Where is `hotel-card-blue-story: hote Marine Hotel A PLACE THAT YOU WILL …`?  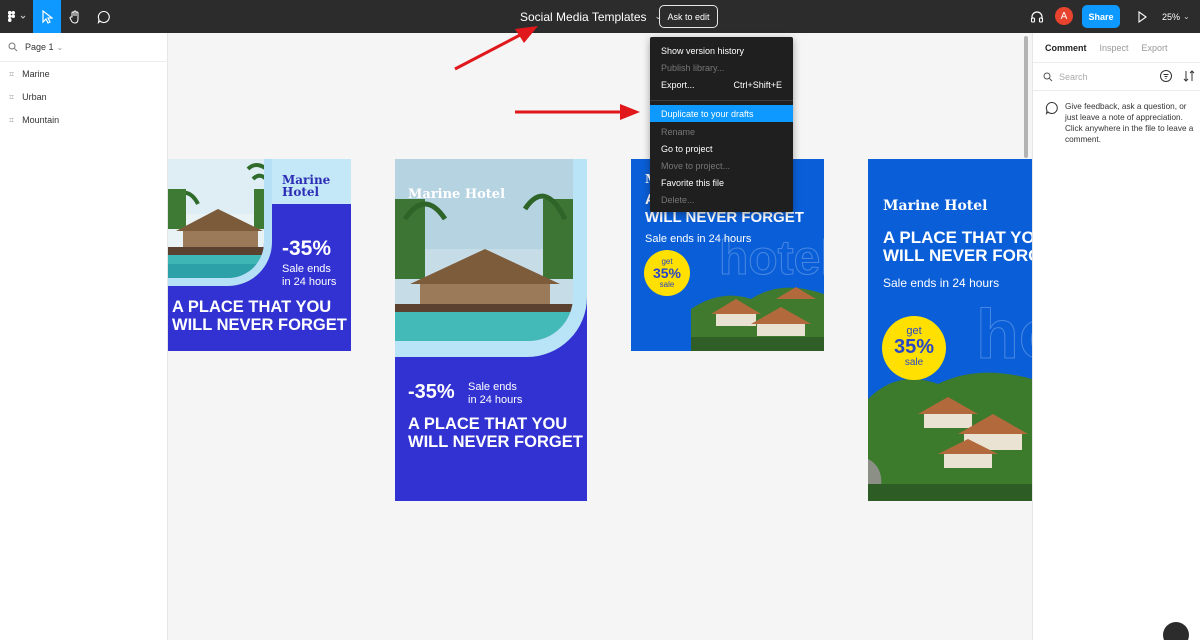 hotel-card-blue-story: hote Marine Hotel A PLACE THAT YOU WILL … is located at coordinates (950, 330).